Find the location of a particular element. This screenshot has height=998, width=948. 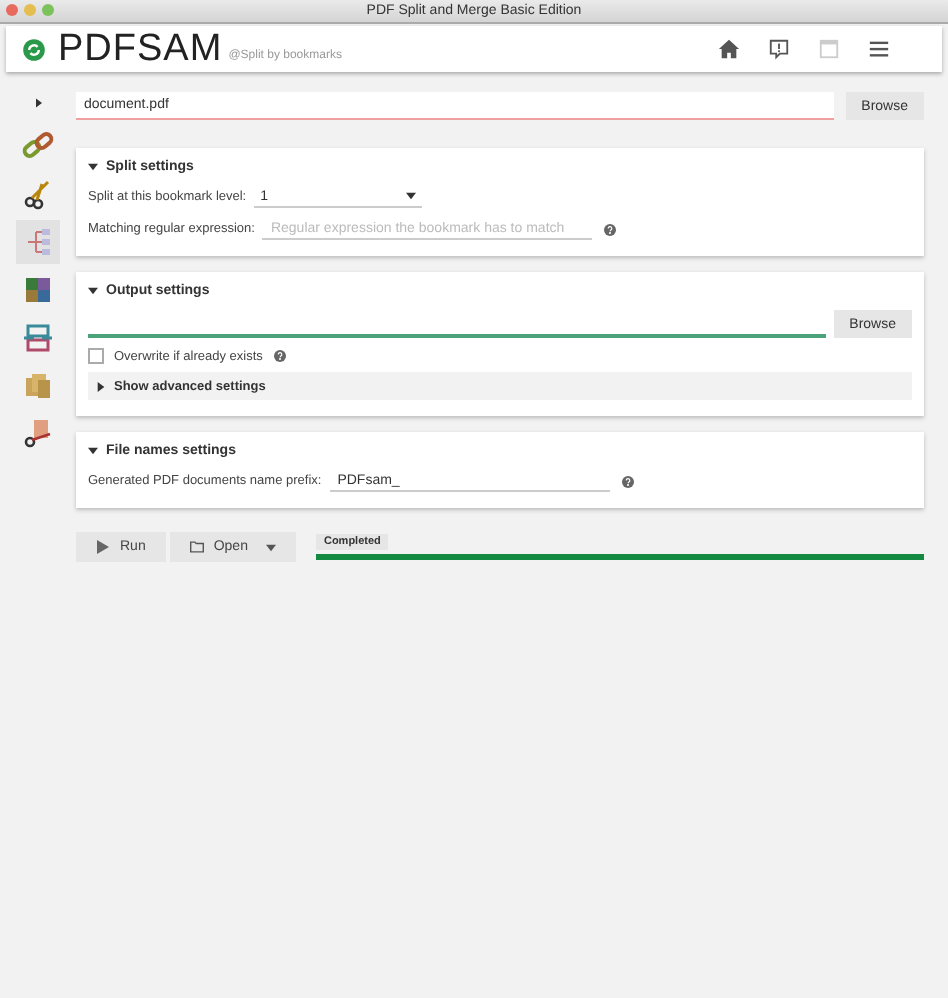

close-button is located at coordinates (12, 10).